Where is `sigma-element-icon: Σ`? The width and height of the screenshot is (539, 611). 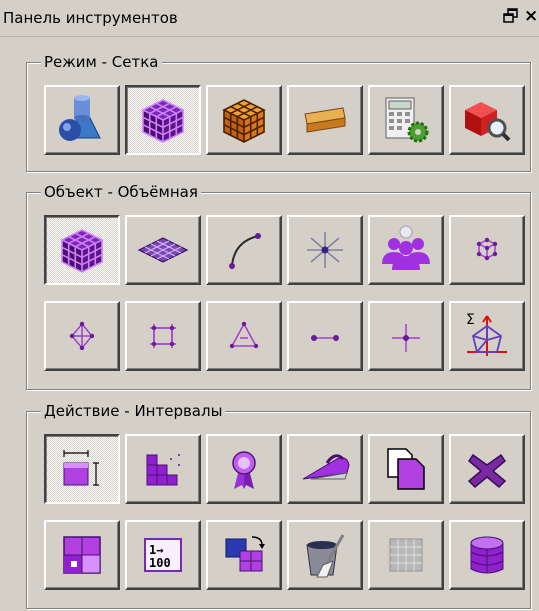
sigma-element-icon: Σ is located at coordinates (486, 334).